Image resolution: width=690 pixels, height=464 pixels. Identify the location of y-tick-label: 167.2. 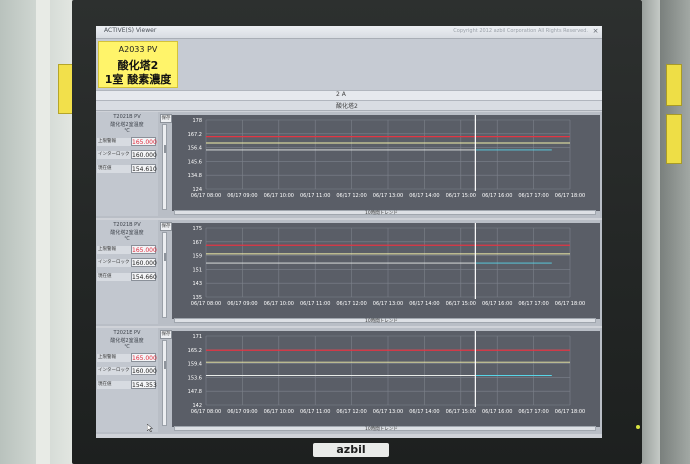
(195, 135).